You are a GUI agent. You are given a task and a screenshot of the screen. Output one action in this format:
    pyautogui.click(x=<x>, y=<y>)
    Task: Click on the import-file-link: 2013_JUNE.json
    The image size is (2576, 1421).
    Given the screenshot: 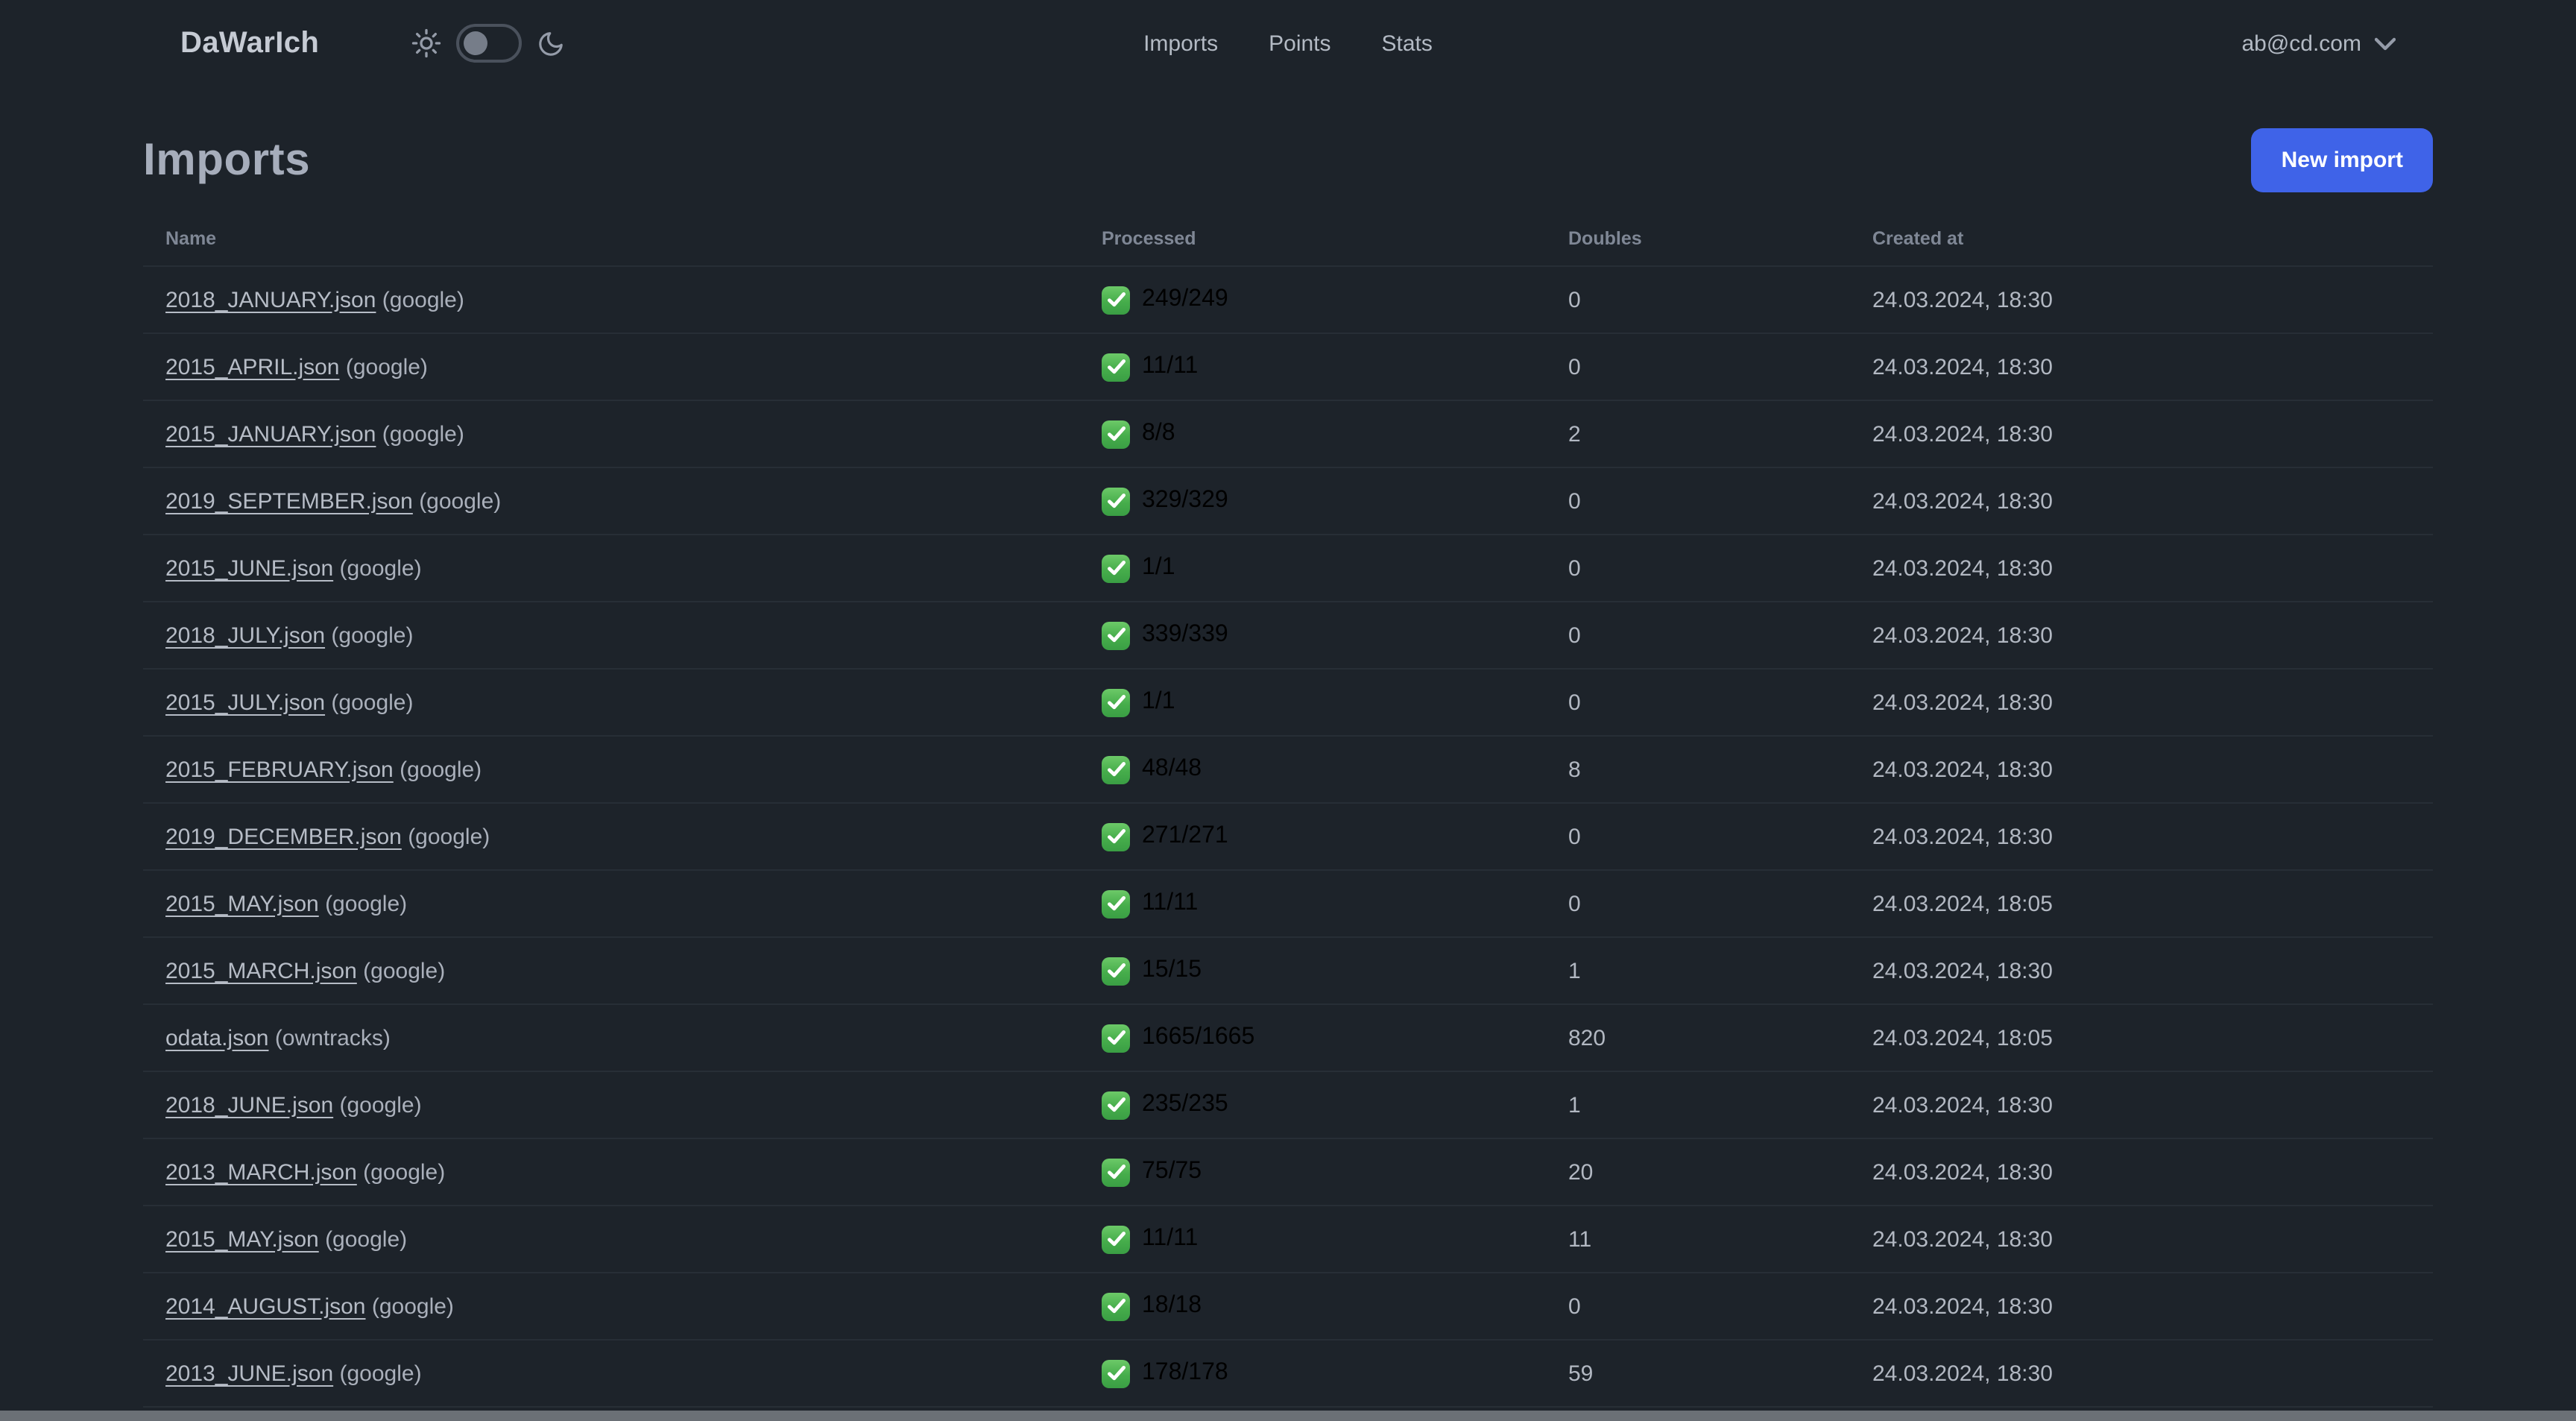 What is the action you would take?
    pyautogui.click(x=249, y=1373)
    